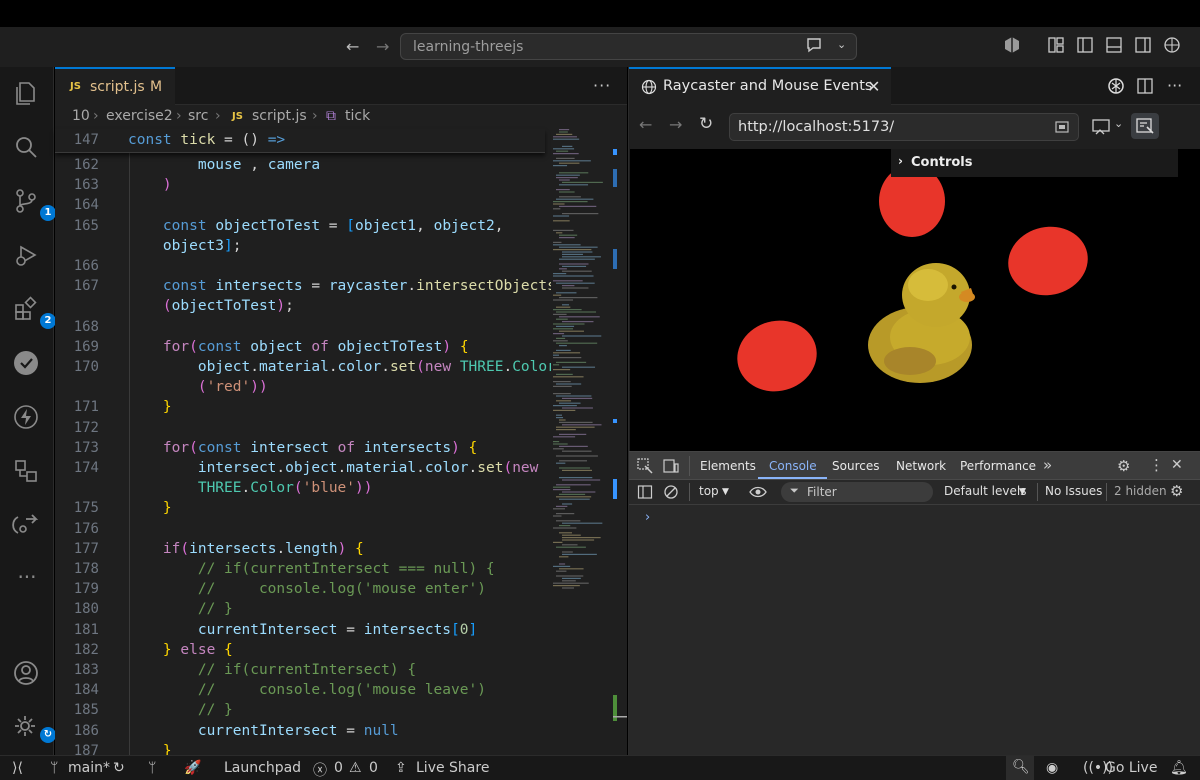  I want to click on clear-console-icon, so click(671, 492).